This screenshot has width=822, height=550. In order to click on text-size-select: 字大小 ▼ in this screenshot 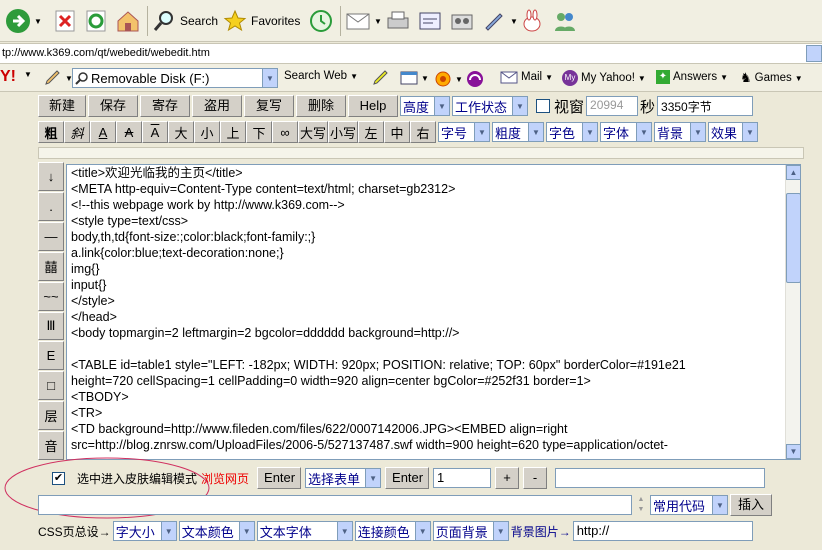, I will do `click(144, 531)`.